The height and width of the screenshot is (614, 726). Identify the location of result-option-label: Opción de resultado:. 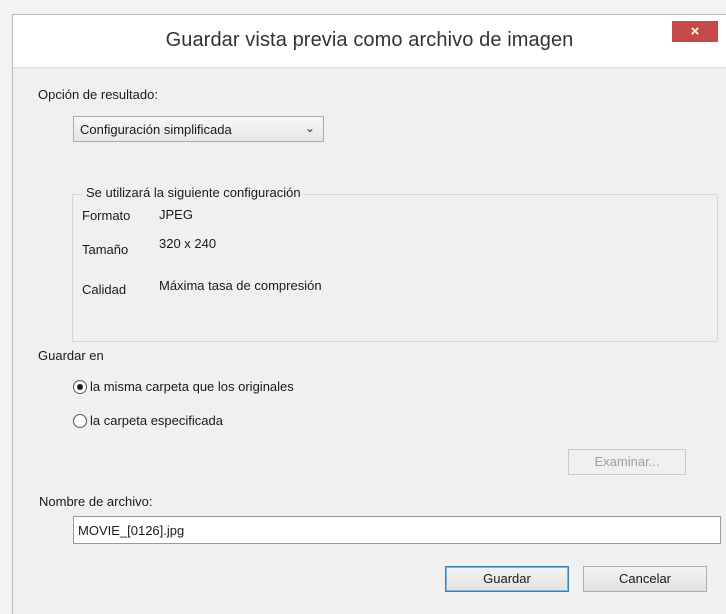
(98, 94).